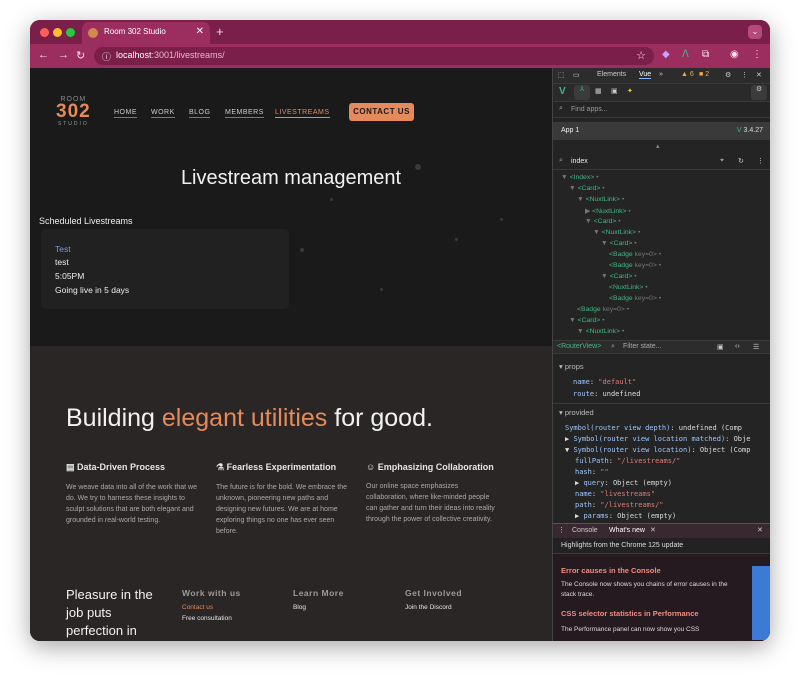 The height and width of the screenshot is (682, 800). What do you see at coordinates (628, 287) in the screenshot?
I see `component-tree-node: <NuxtLink> •` at bounding box center [628, 287].